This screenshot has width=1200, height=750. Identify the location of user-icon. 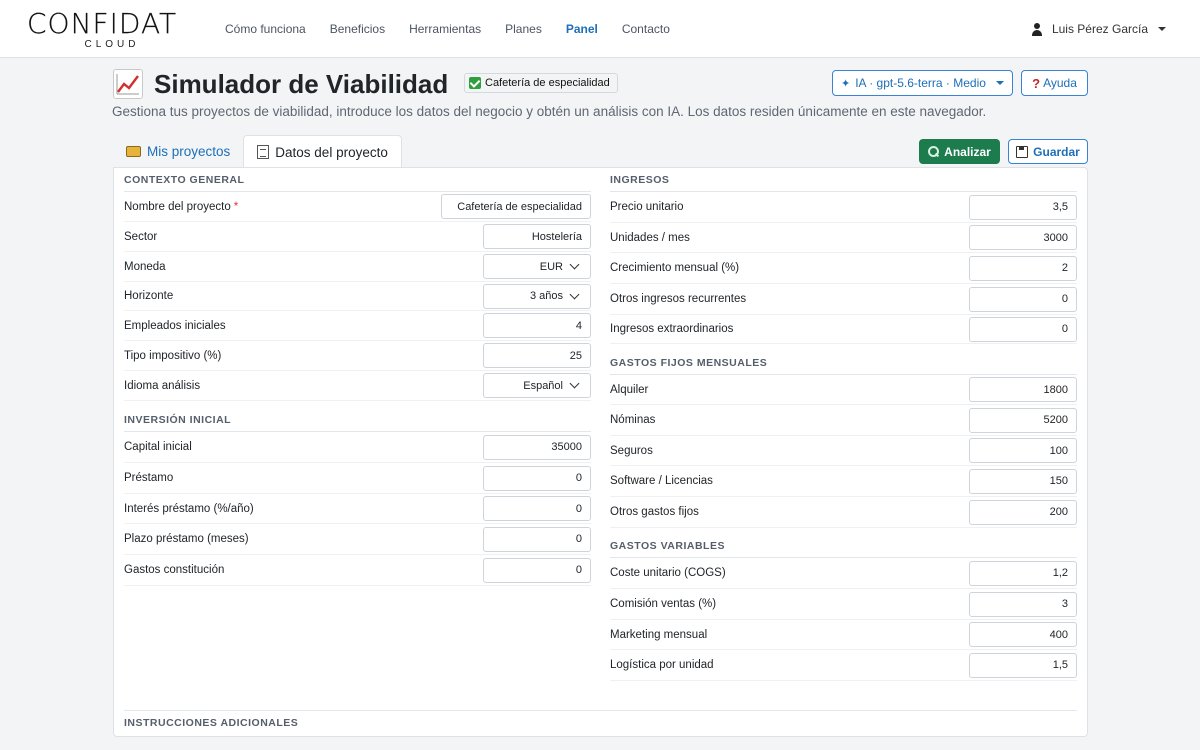
(1036, 29).